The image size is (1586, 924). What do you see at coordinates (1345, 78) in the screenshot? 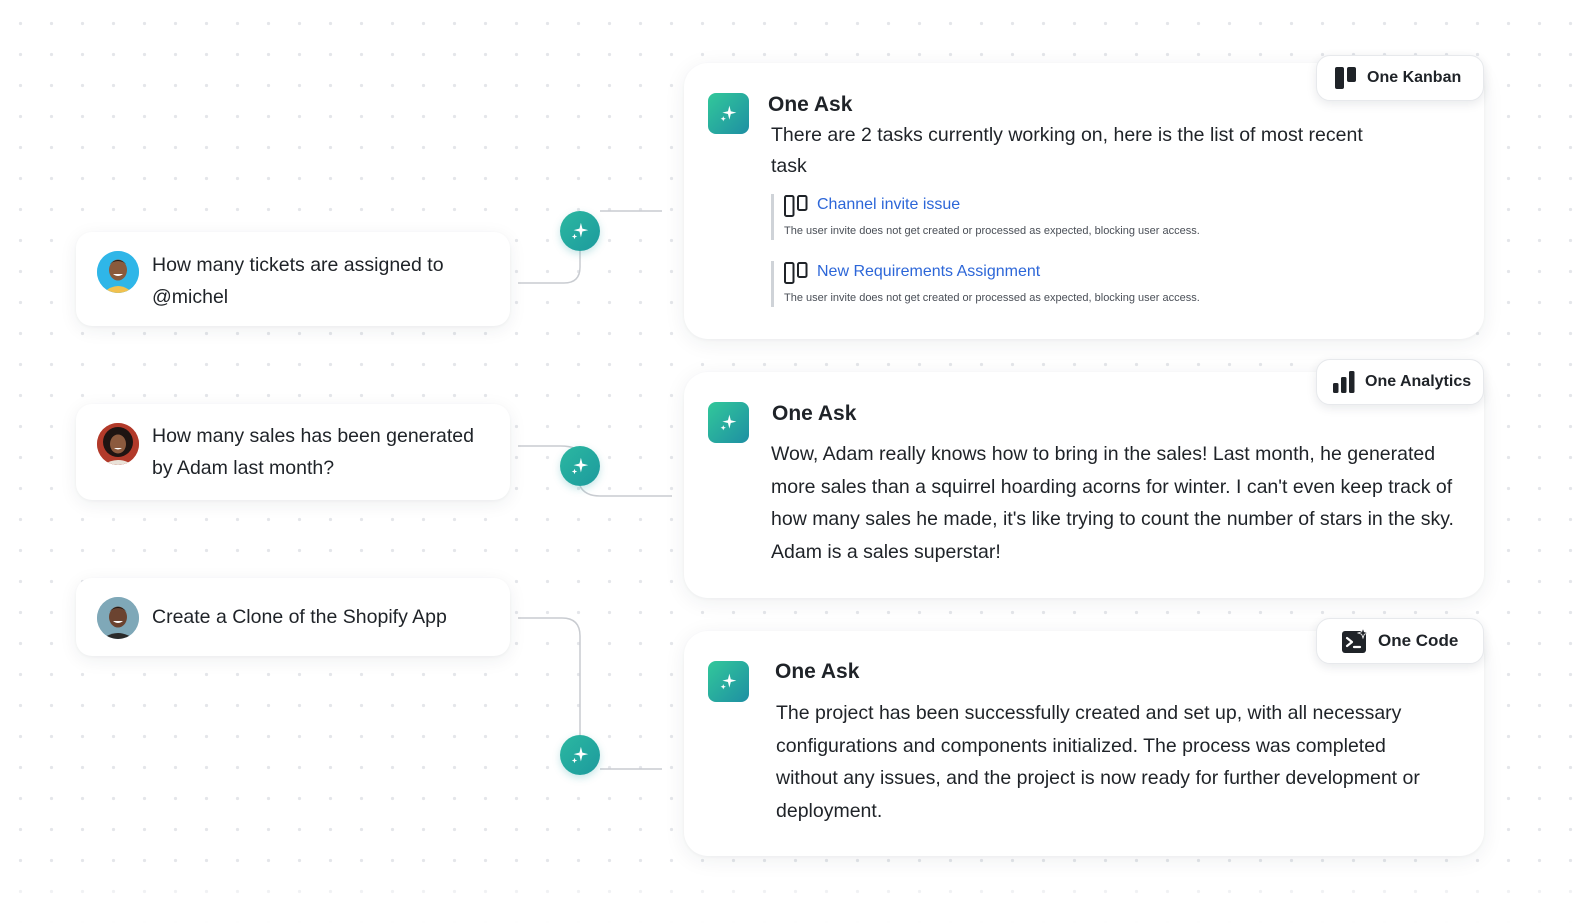
I see `kanban-icon` at bounding box center [1345, 78].